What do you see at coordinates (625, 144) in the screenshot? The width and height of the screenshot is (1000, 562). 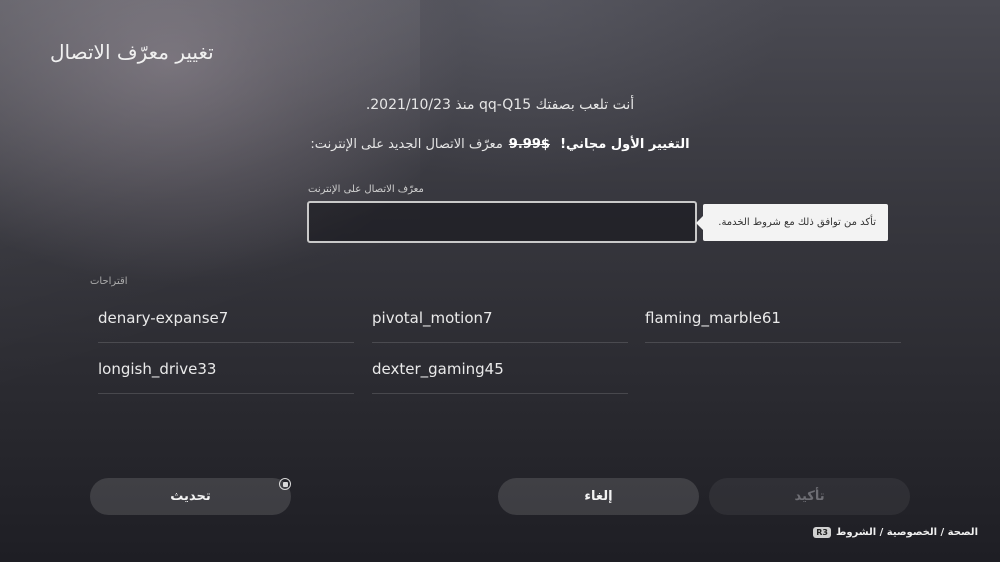 I see `offer-free-text: التغيير الأول مجاني!` at bounding box center [625, 144].